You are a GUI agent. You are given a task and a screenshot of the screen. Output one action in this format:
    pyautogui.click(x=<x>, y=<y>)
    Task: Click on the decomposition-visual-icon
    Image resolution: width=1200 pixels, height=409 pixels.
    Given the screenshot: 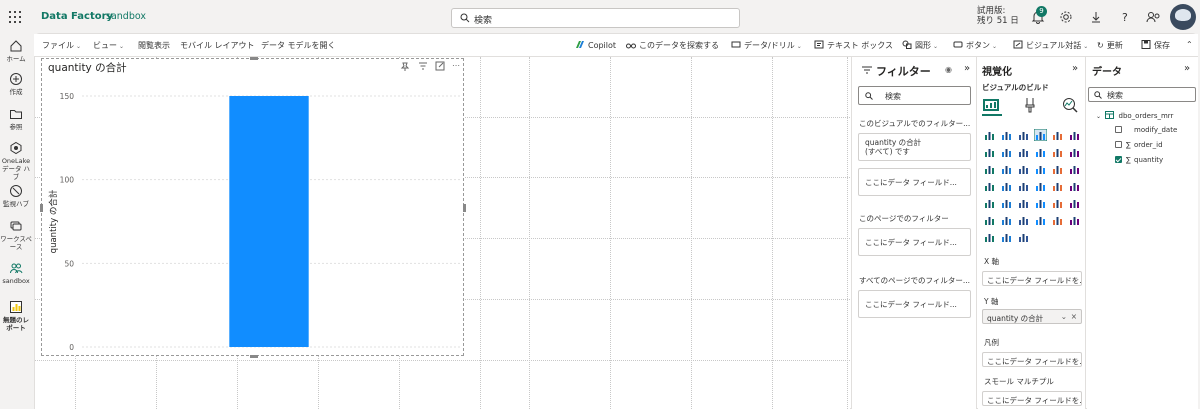 What is the action you would take?
    pyautogui.click(x=1023, y=220)
    